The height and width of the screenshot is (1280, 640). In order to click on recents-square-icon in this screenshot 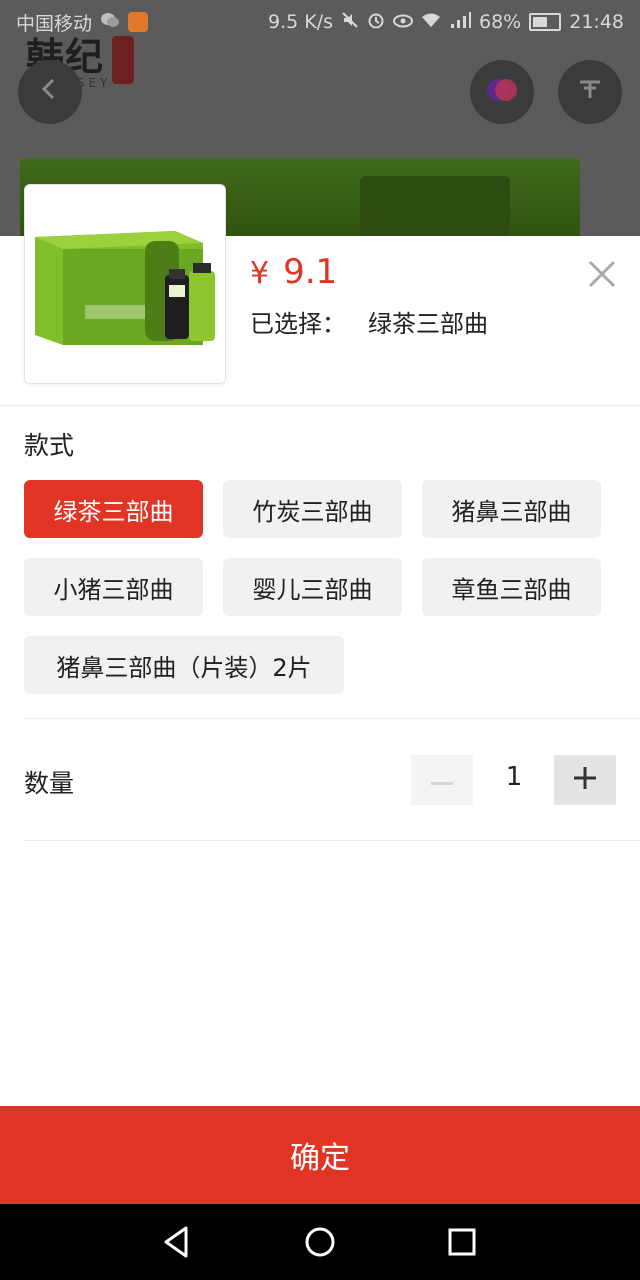, I will do `click(462, 1247)`.